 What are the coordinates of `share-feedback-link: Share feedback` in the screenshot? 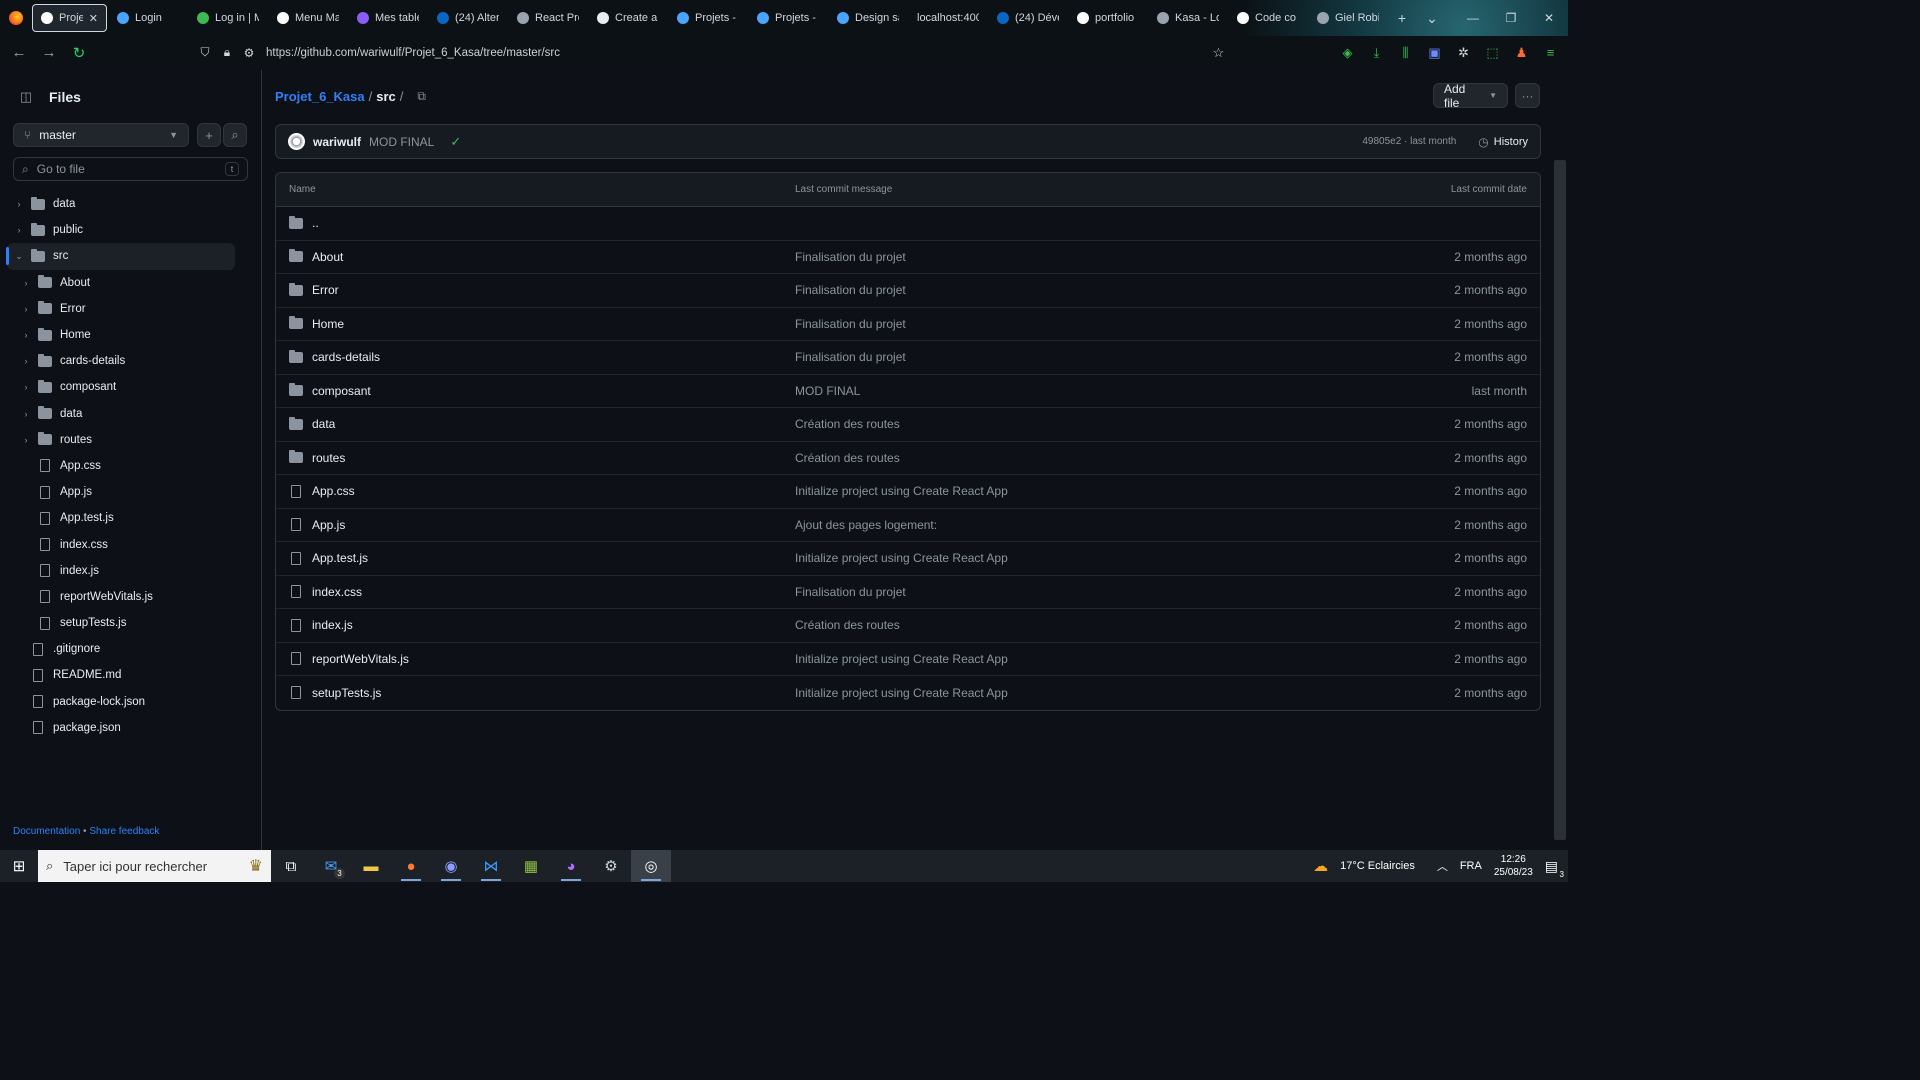 It's located at (124, 831).